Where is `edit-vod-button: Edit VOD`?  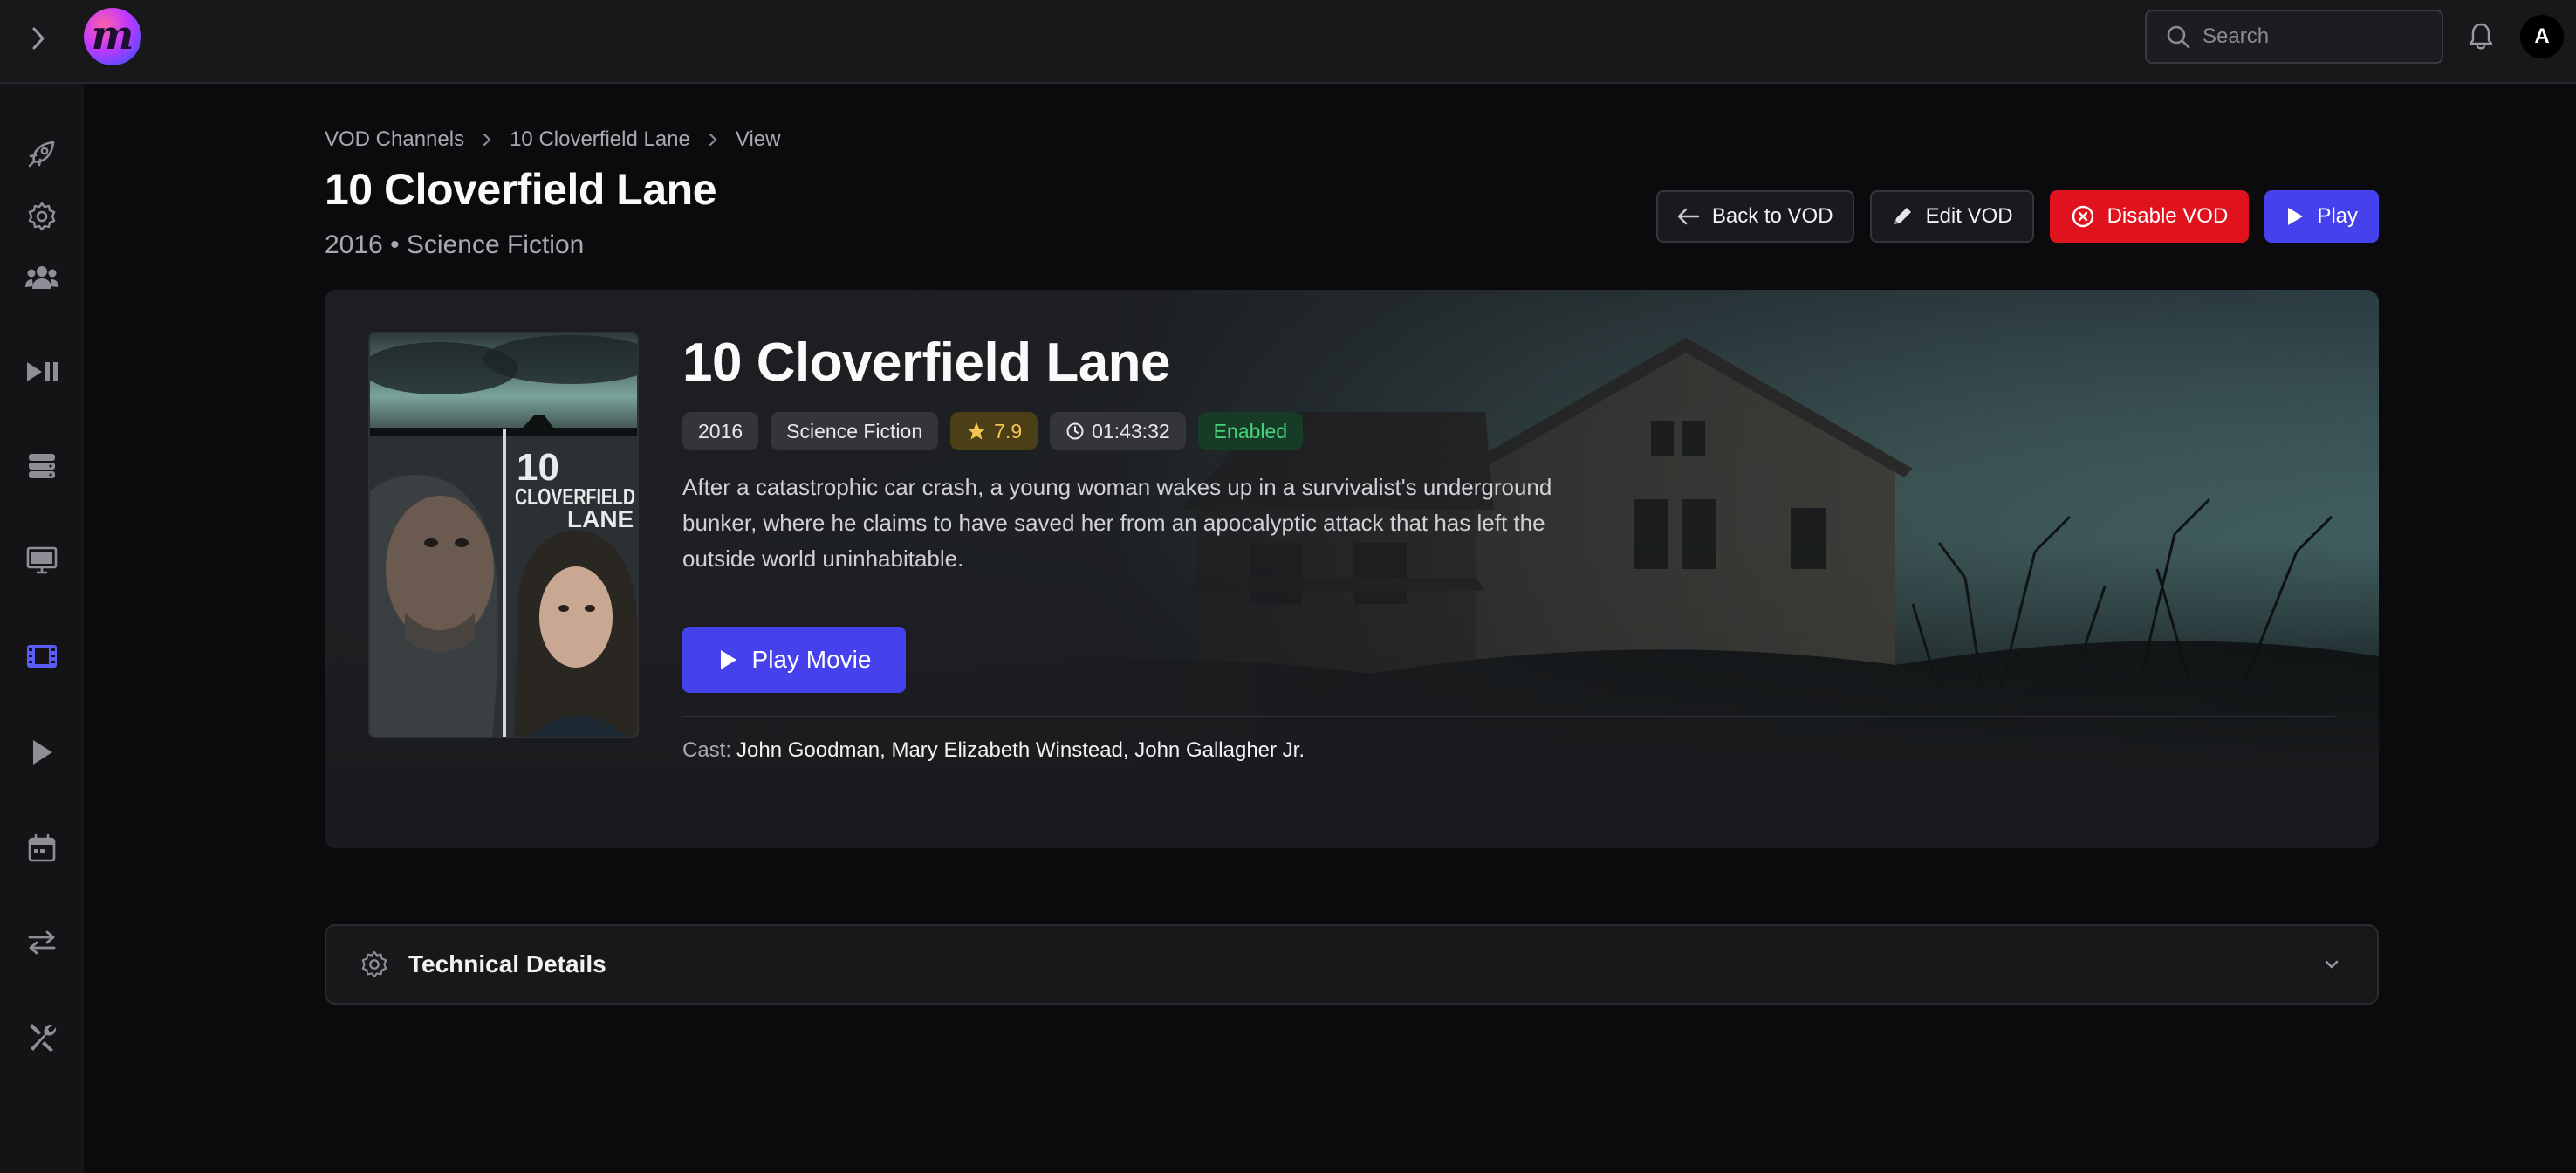
edit-vod-button: Edit VOD is located at coordinates (1951, 216).